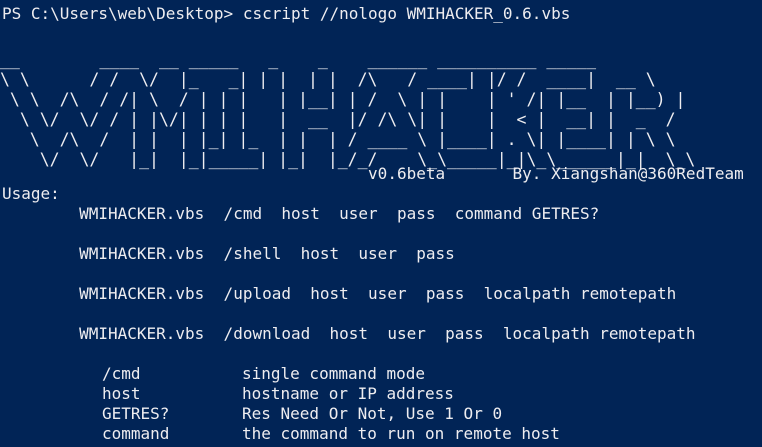 Image resolution: width=762 pixels, height=447 pixels. I want to click on usage-shell-line: WMIHACKER.vbs /shell host user pass, so click(228, 253).